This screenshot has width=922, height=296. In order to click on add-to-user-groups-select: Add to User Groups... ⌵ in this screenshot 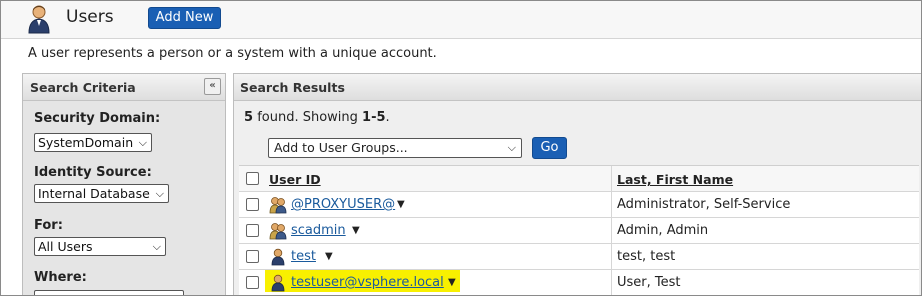, I will do `click(395, 148)`.